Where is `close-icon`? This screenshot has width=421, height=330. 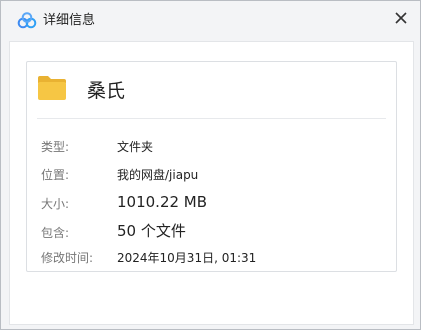 close-icon is located at coordinates (401, 18).